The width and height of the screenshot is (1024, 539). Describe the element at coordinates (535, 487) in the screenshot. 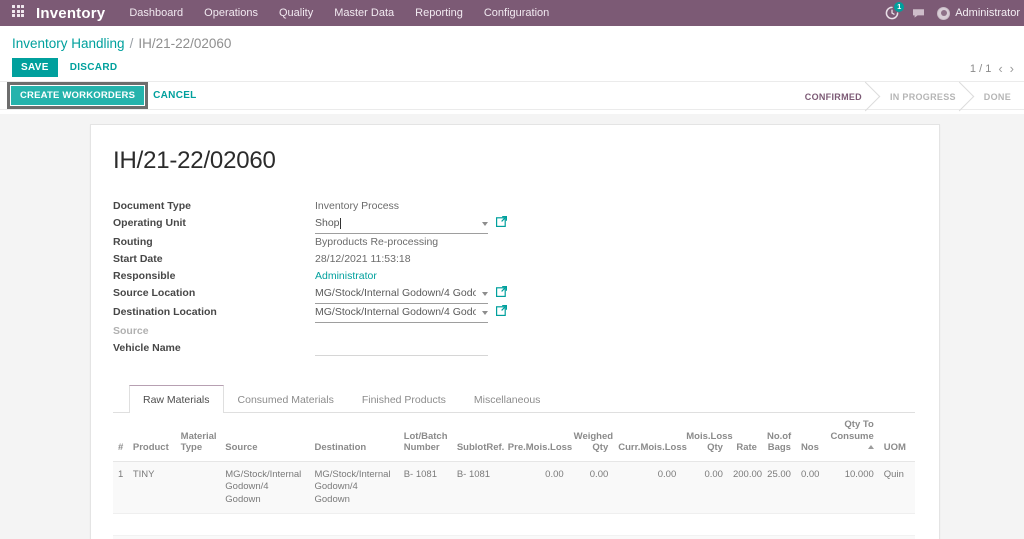

I see `cell-pre-mois-loss: 0.00` at that location.